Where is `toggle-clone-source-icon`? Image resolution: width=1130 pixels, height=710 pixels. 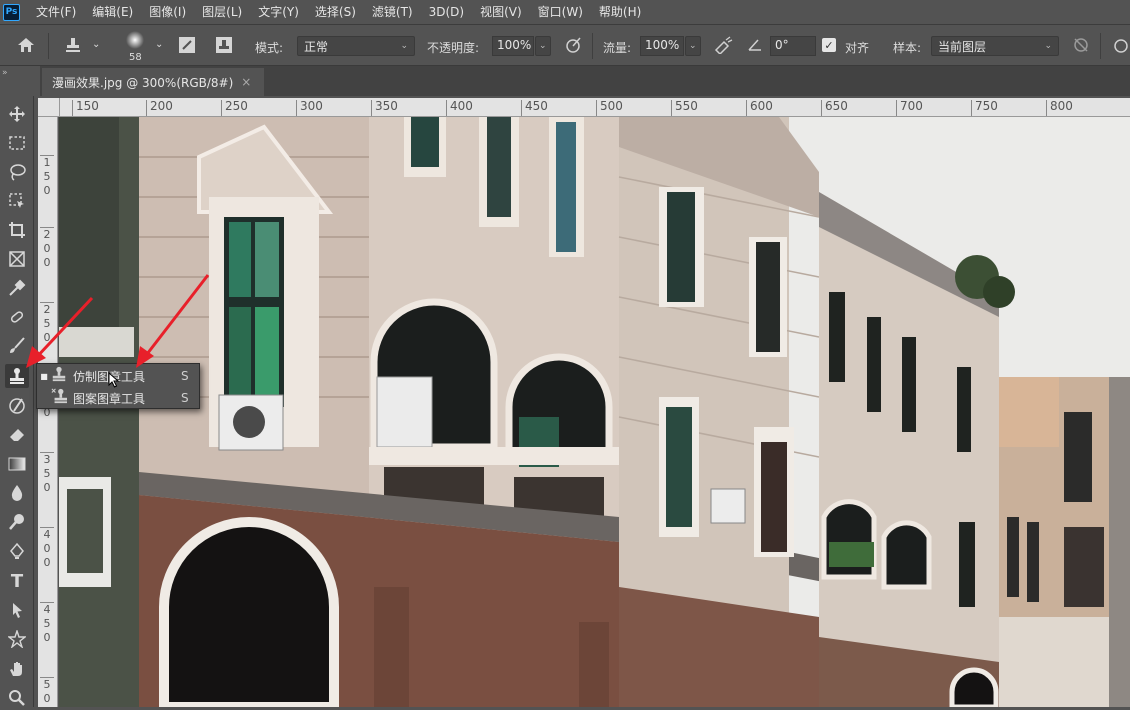
toggle-clone-source-icon is located at coordinates (224, 45).